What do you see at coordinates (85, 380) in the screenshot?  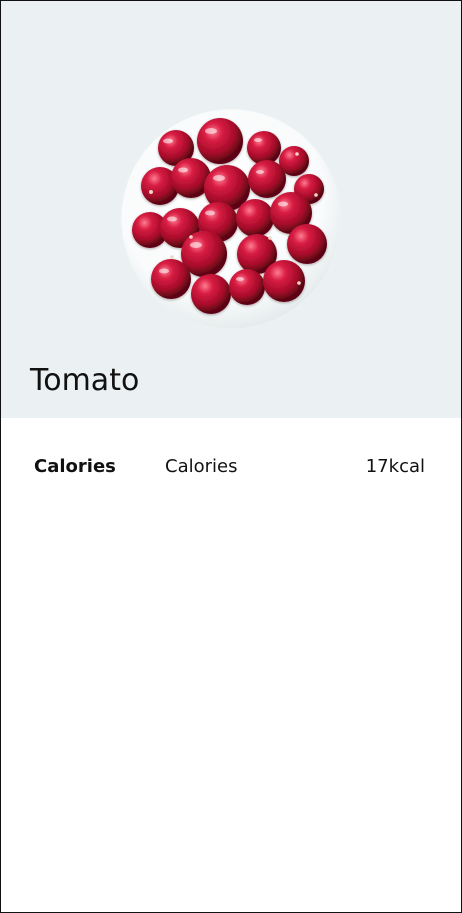 I see `food-title: Tomato` at bounding box center [85, 380].